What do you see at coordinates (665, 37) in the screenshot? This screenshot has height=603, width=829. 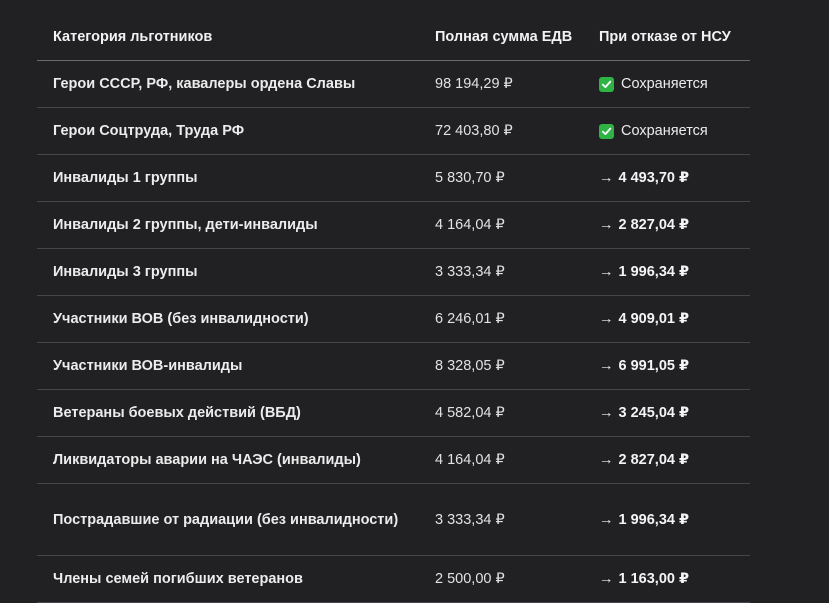 I see `header-refusal: При отказе от НСУ` at bounding box center [665, 37].